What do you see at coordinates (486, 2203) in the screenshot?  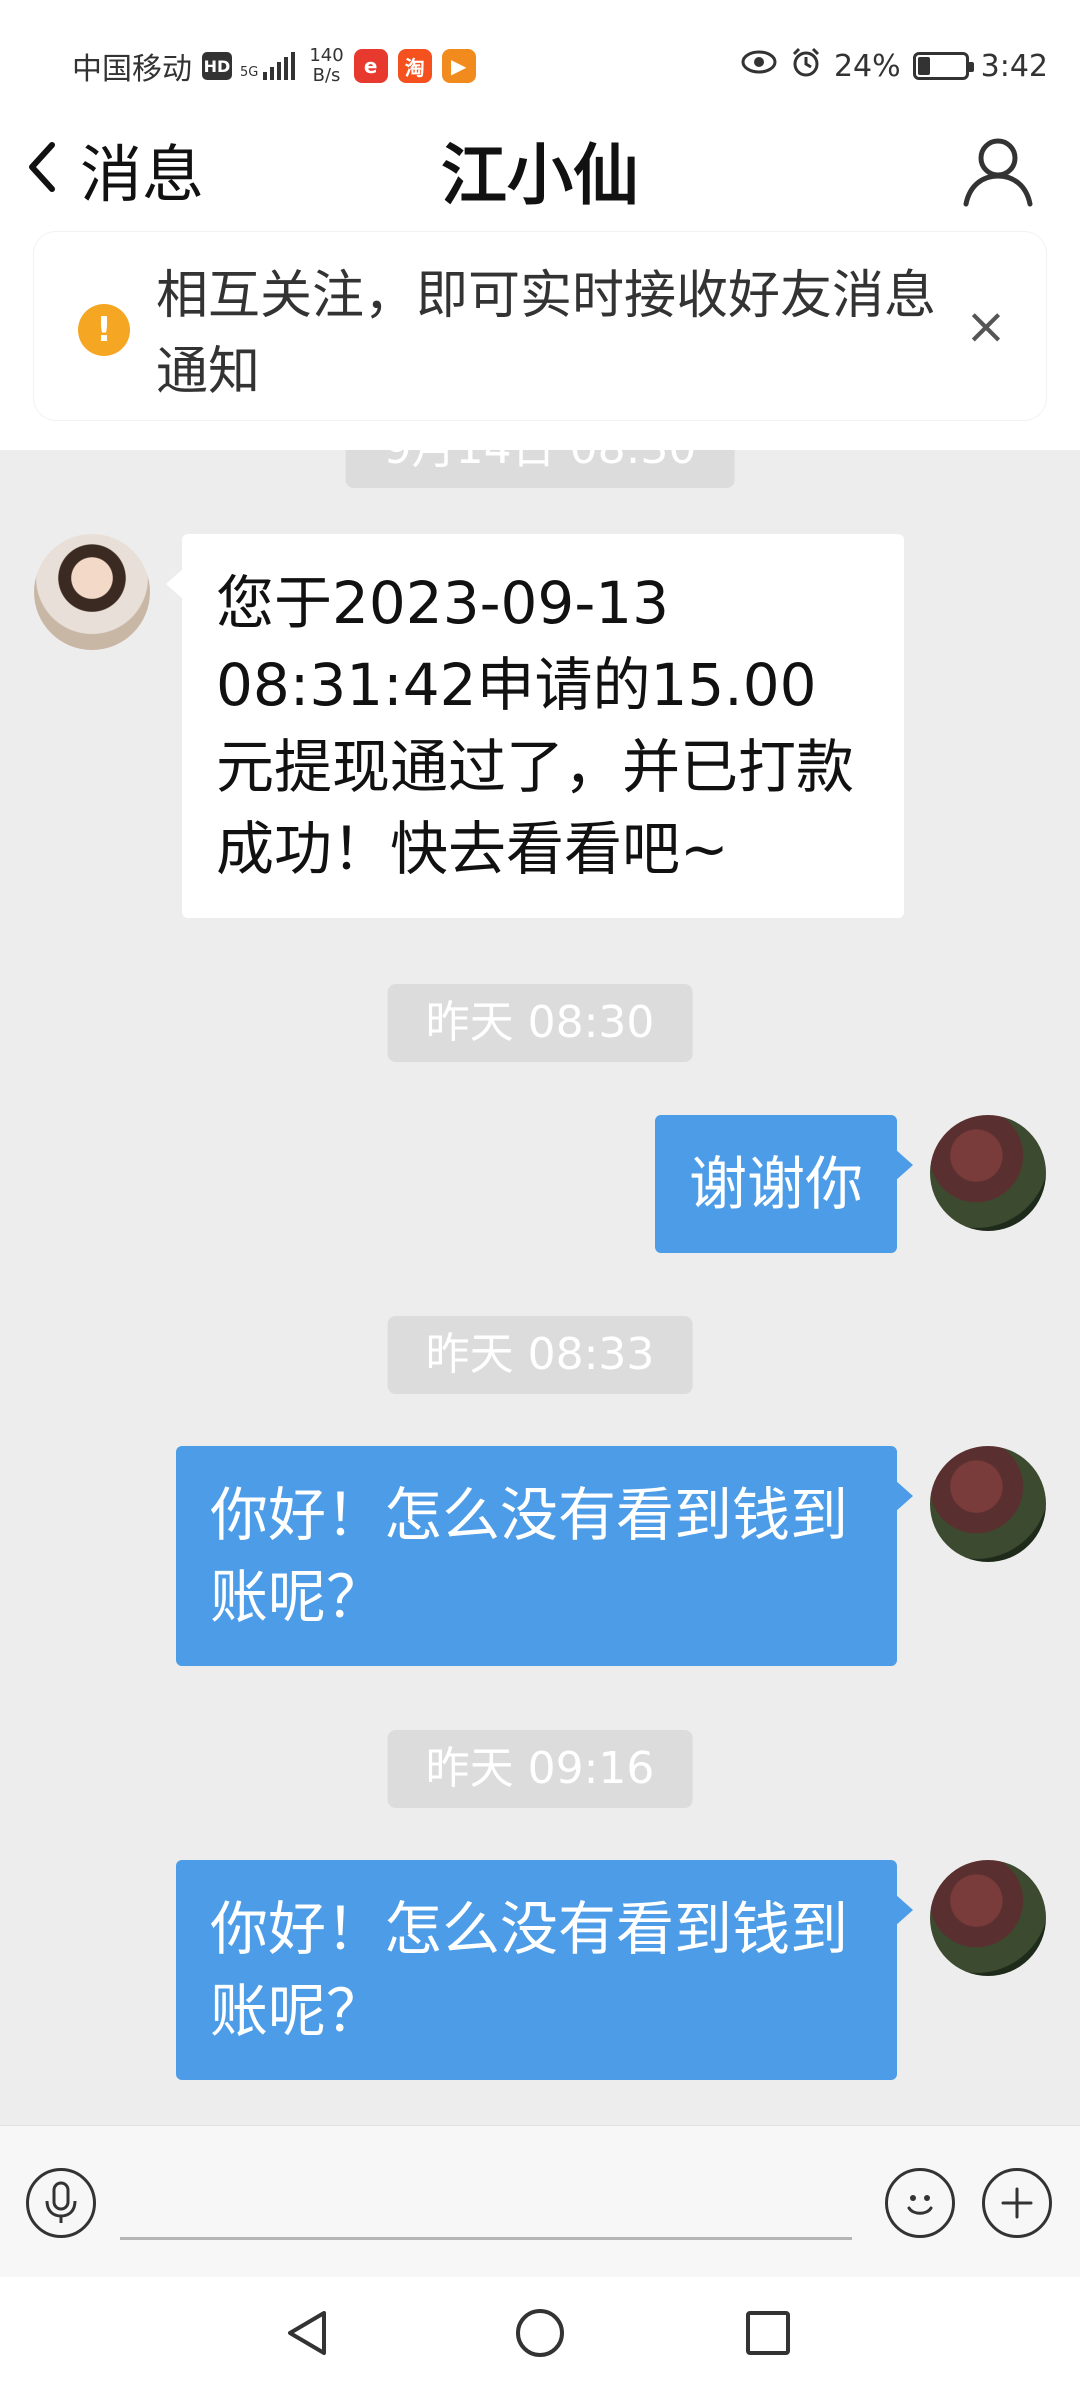 I see `message-input` at bounding box center [486, 2203].